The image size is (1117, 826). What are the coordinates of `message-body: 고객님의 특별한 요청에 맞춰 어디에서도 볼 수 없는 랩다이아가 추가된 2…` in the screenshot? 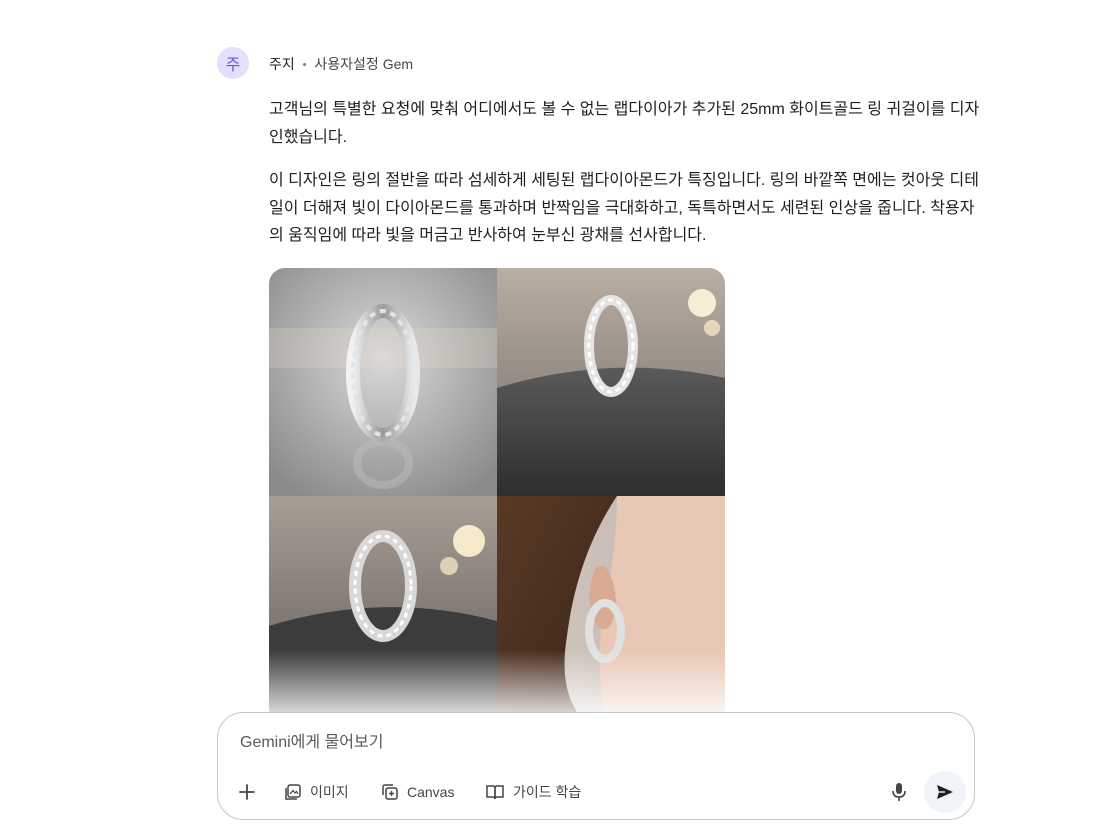 It's located at (625, 181).